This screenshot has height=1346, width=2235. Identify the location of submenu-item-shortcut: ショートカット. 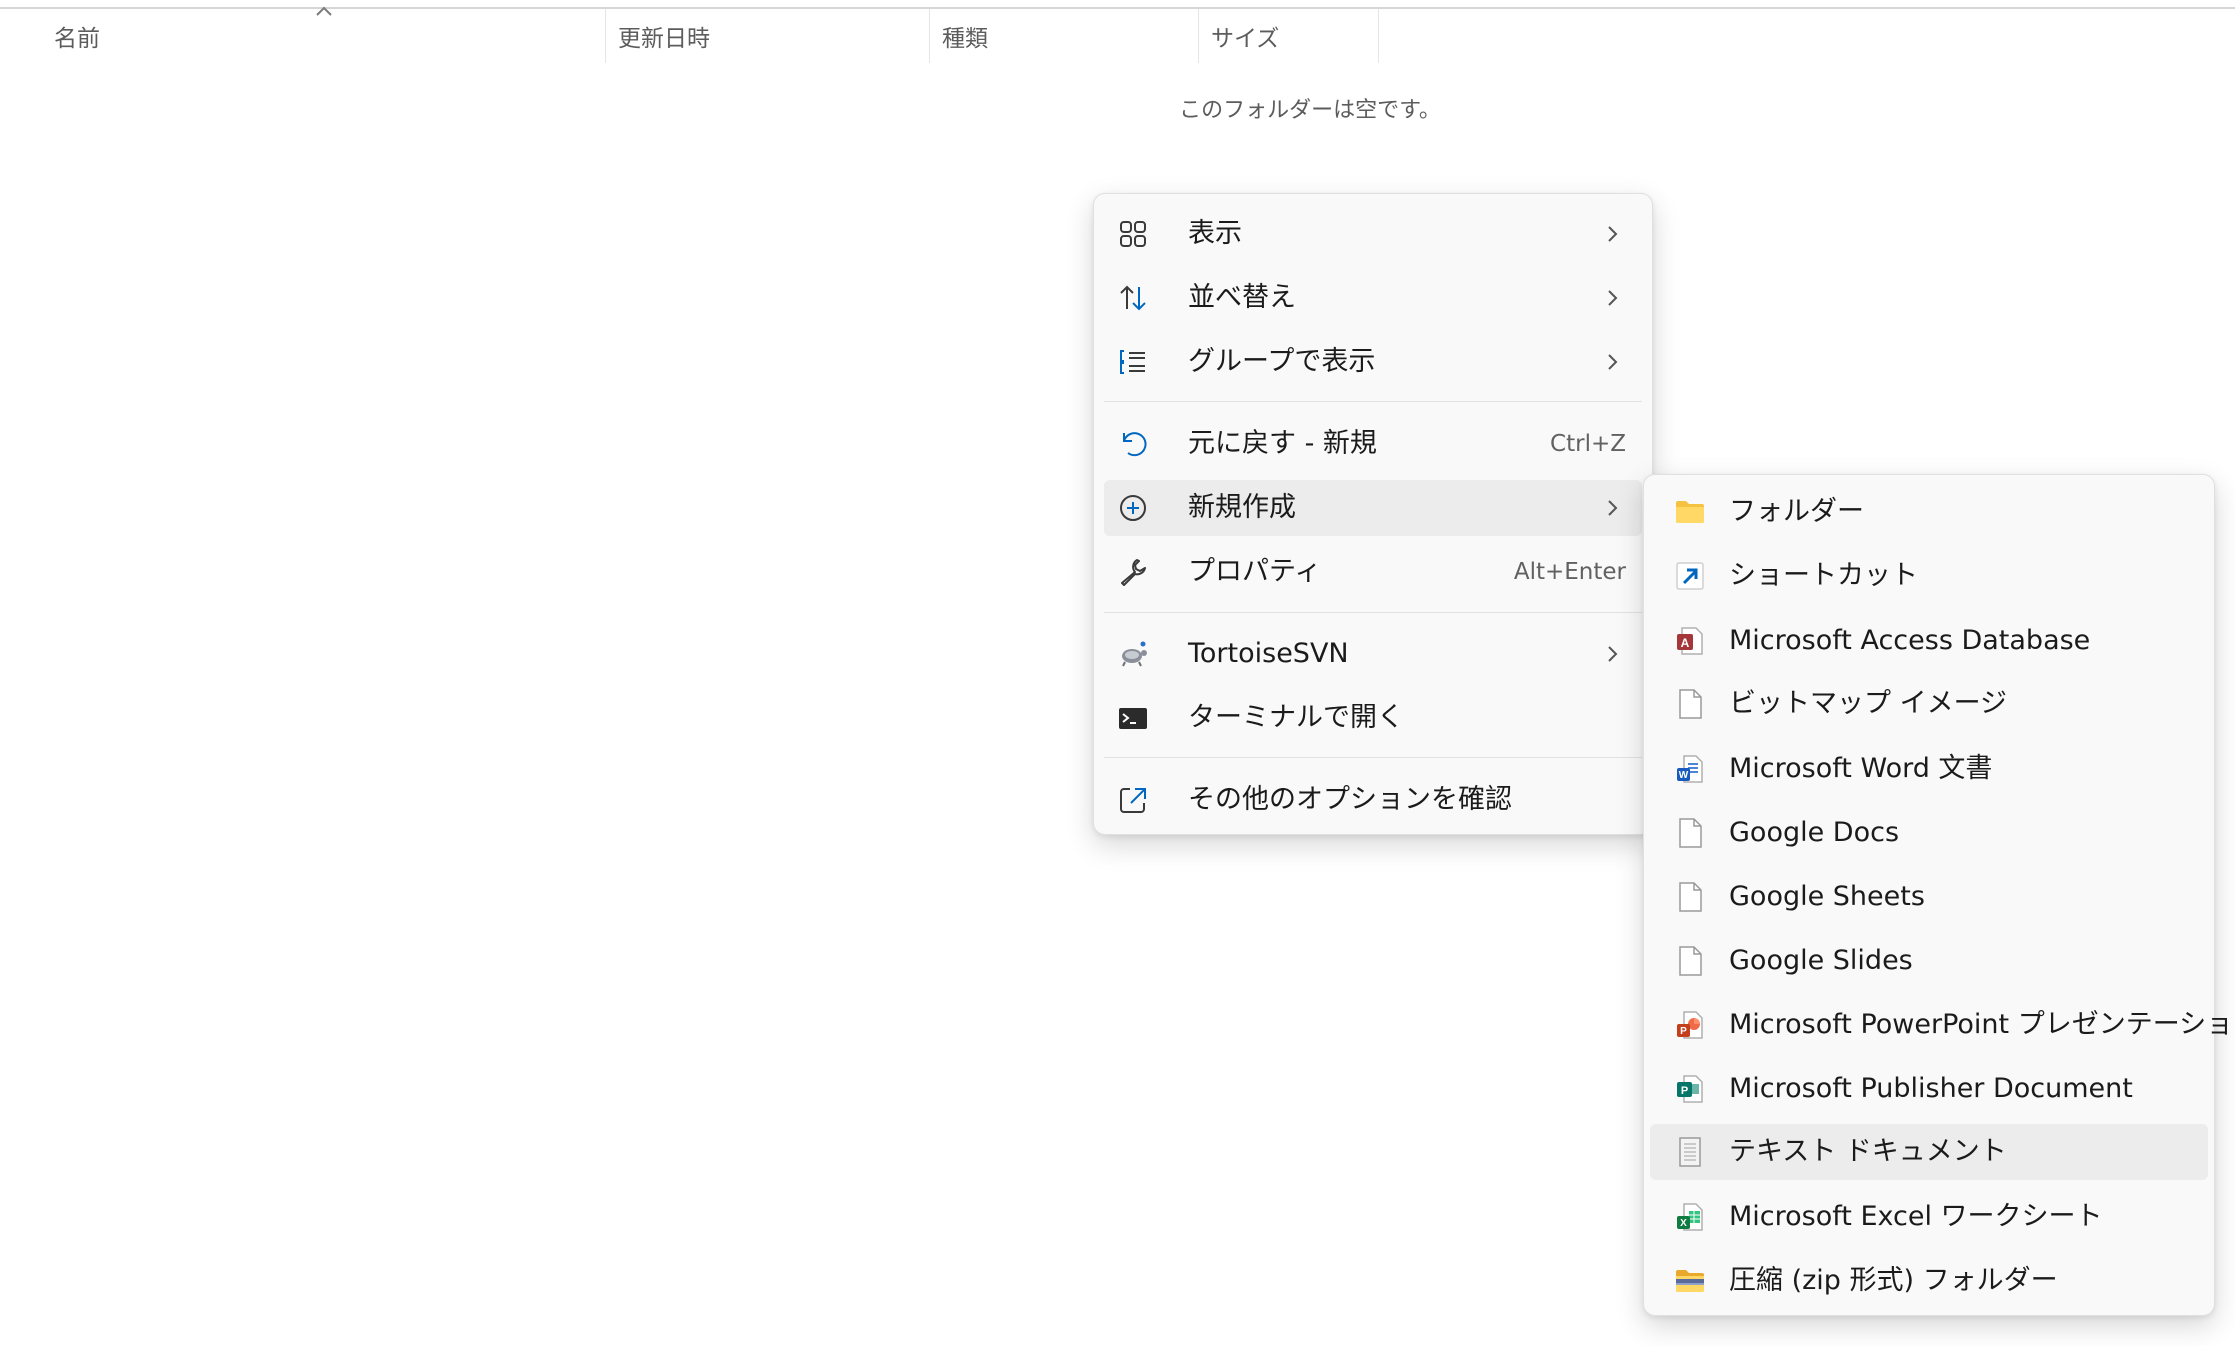
(1929, 576).